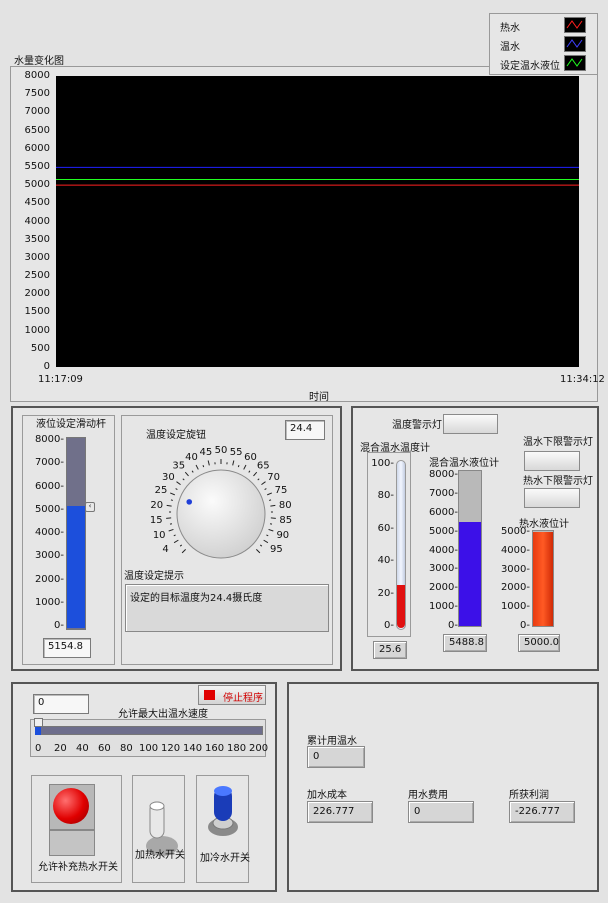  What do you see at coordinates (236, 452) in the screenshot?
I see `knob-scale-label: 55` at bounding box center [236, 452].